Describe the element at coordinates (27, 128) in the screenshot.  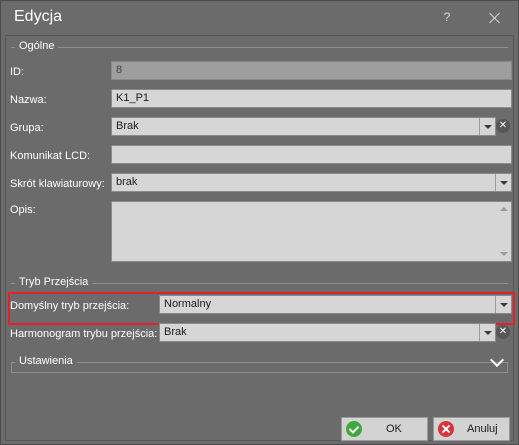
I see `group-label: Grupa:` at that location.